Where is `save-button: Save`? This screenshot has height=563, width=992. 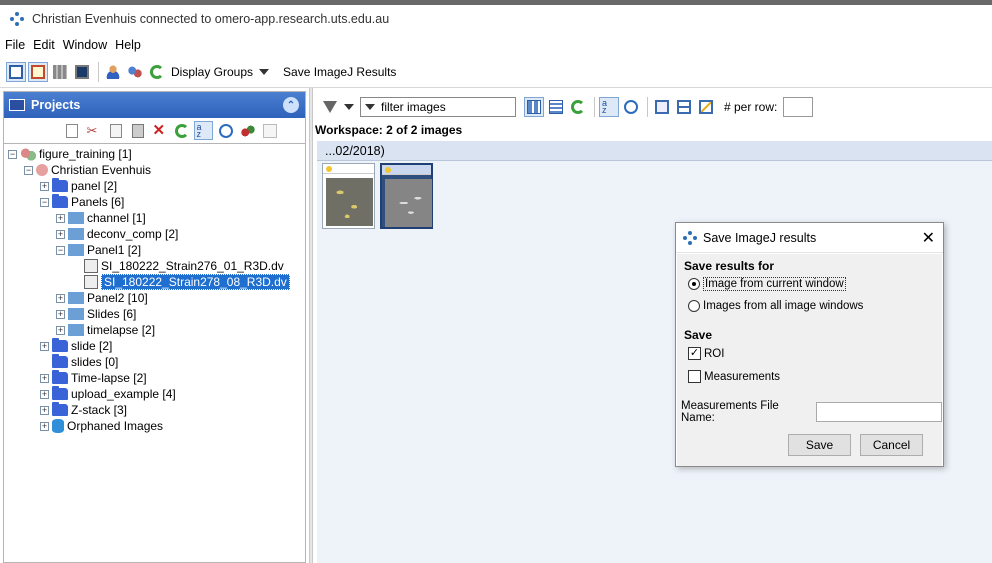 save-button: Save is located at coordinates (819, 445).